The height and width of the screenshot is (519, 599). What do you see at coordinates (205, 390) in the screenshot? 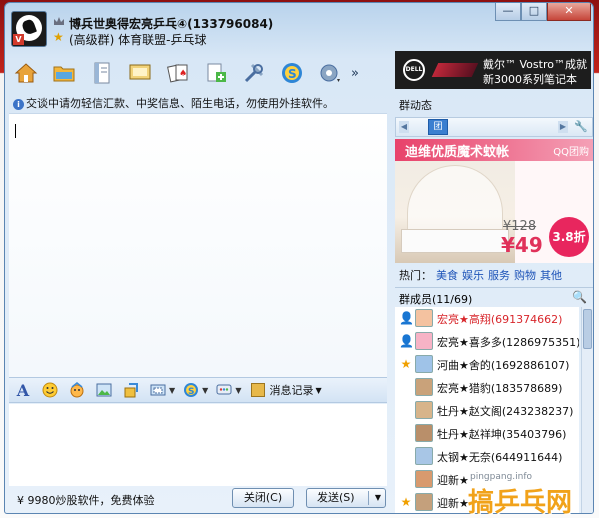
I see `payment-dropdown-icon: ▼` at bounding box center [205, 390].